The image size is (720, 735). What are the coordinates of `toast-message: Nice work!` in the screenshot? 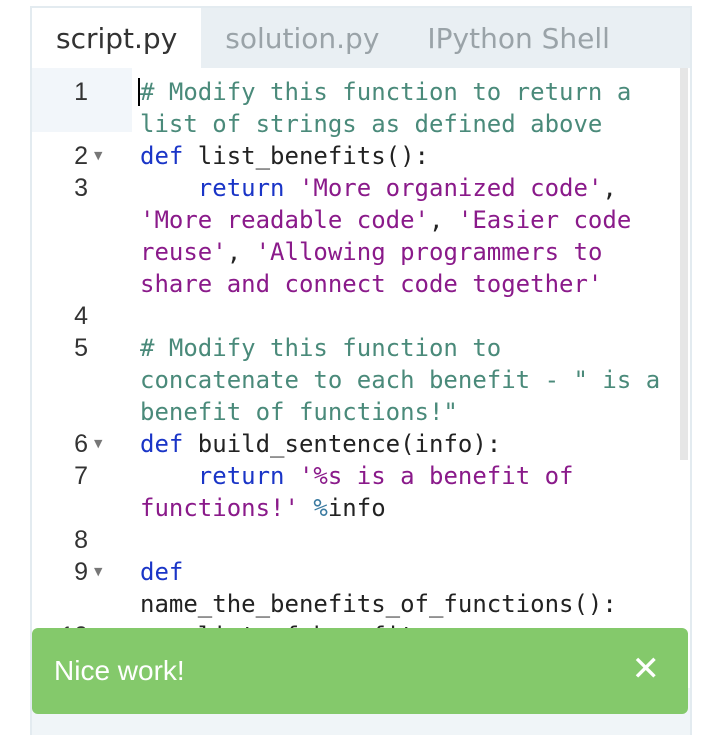 It's located at (119, 670).